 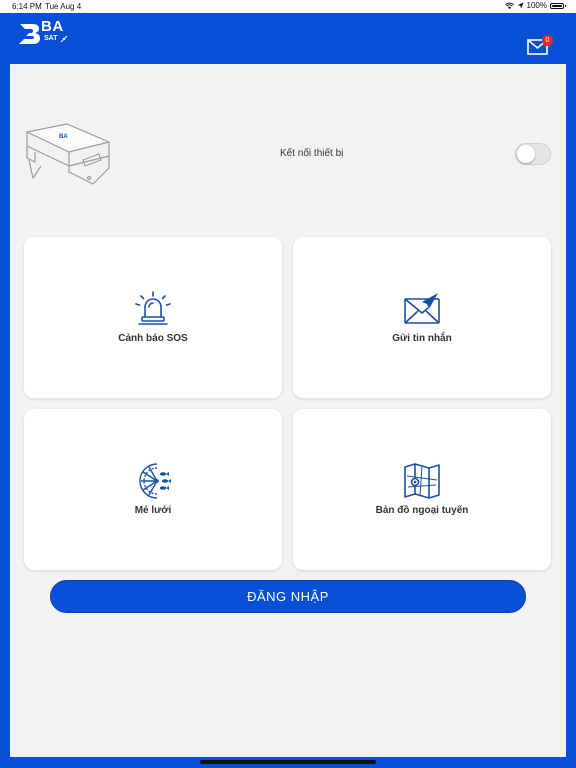 What do you see at coordinates (153, 510) in the screenshot?
I see `fishing-net-label: Mẻ lưới` at bounding box center [153, 510].